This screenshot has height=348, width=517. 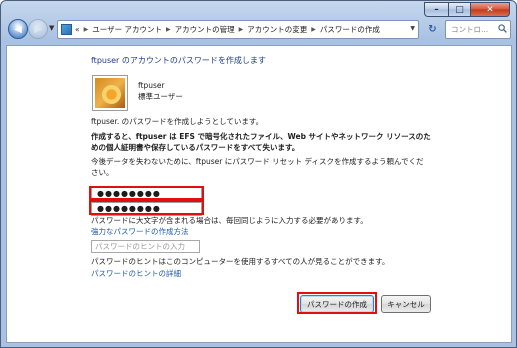 I want to click on forward-button: ▶, so click(x=38, y=29).